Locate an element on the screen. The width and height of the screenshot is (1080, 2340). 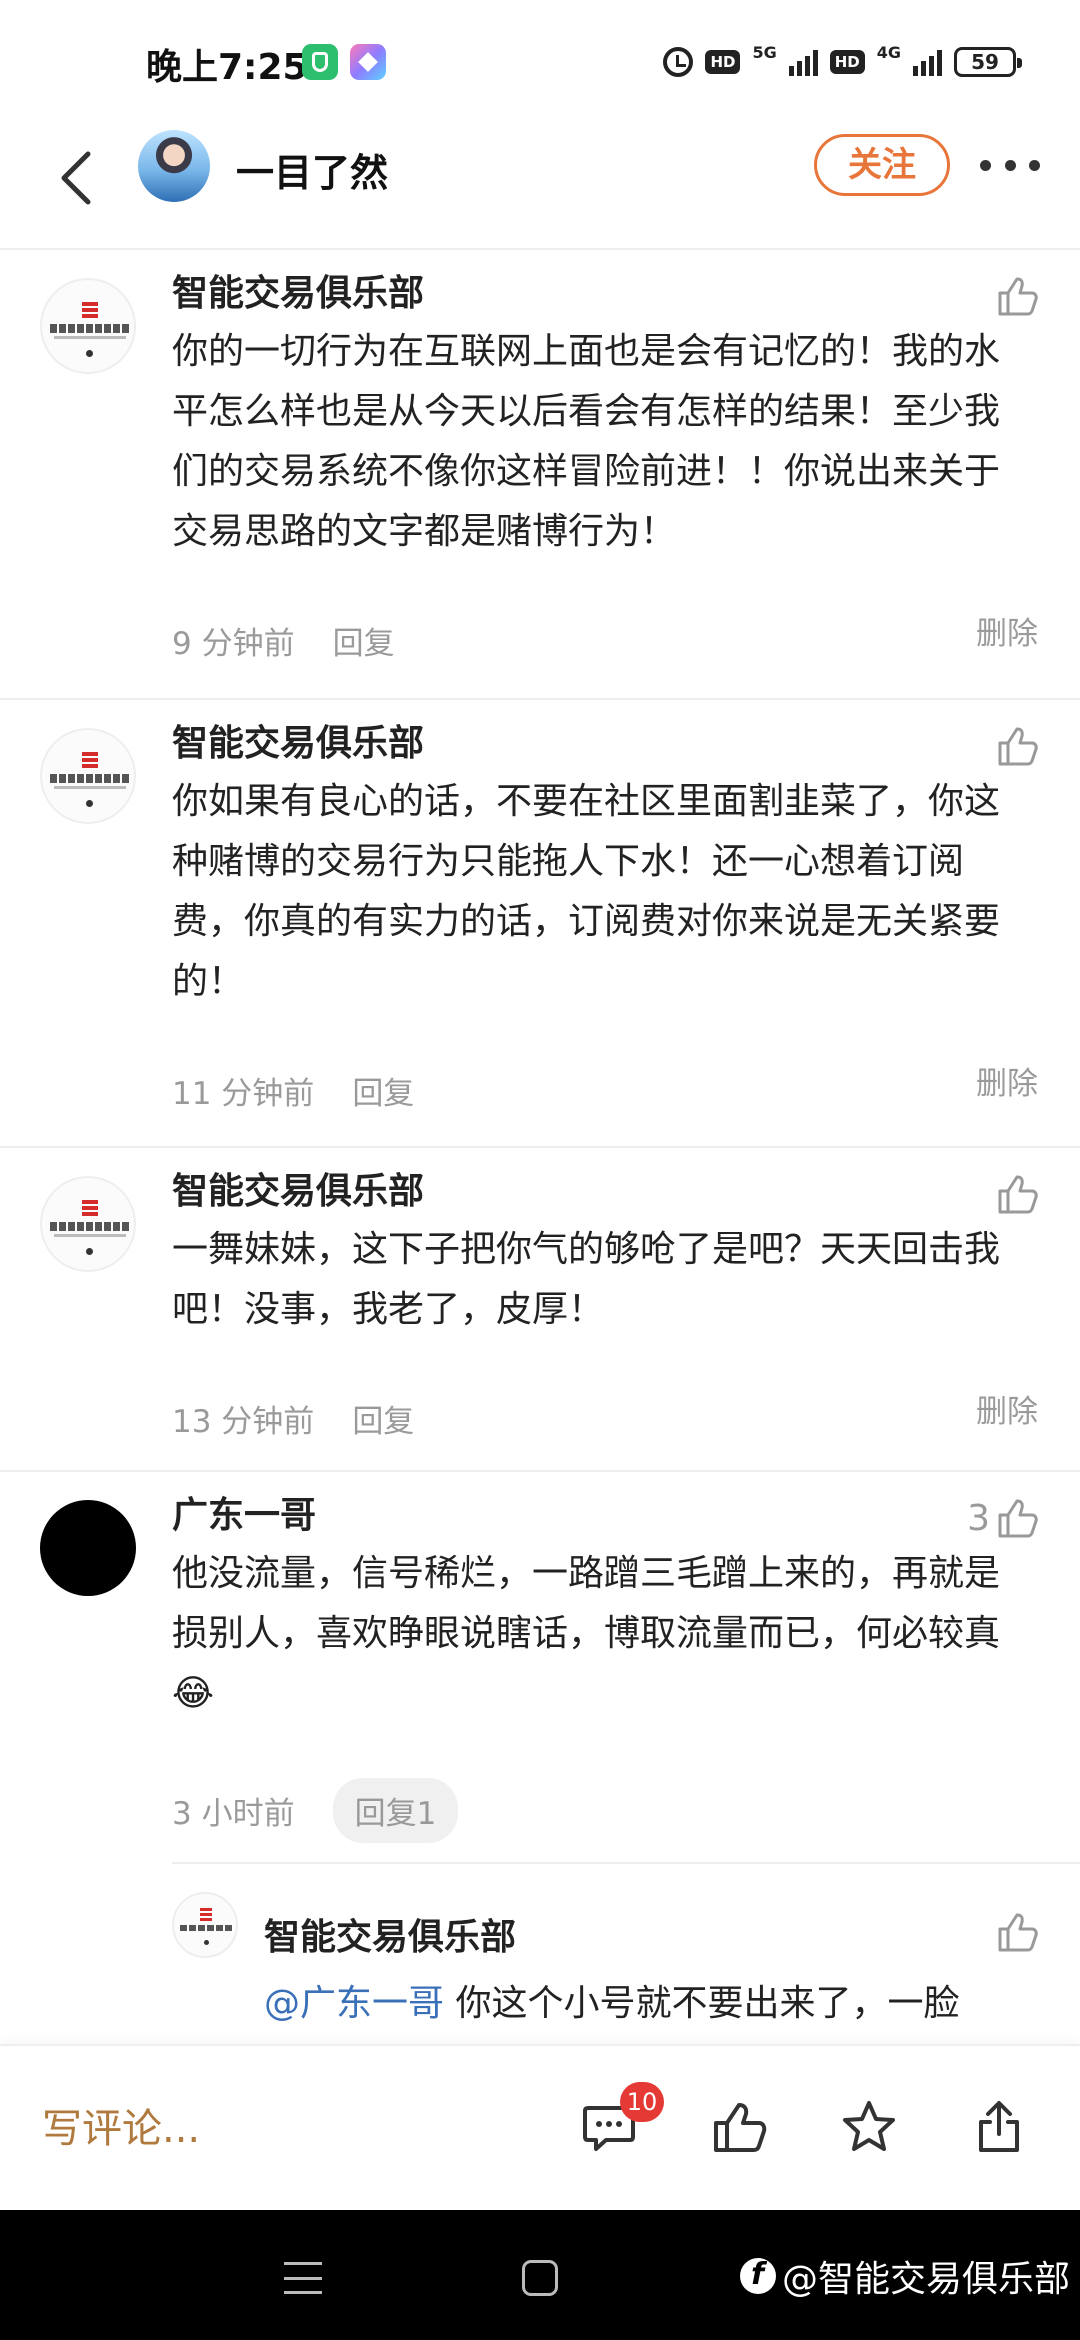
network-type-1: 5G is located at coordinates (764, 52).